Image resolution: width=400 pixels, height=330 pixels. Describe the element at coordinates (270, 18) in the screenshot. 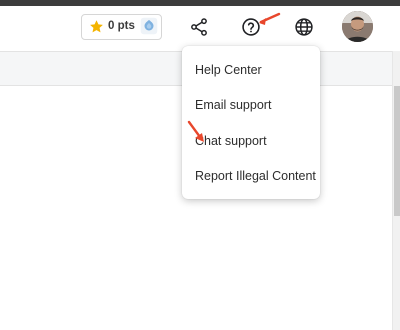

I see `annotation-arrow` at that location.